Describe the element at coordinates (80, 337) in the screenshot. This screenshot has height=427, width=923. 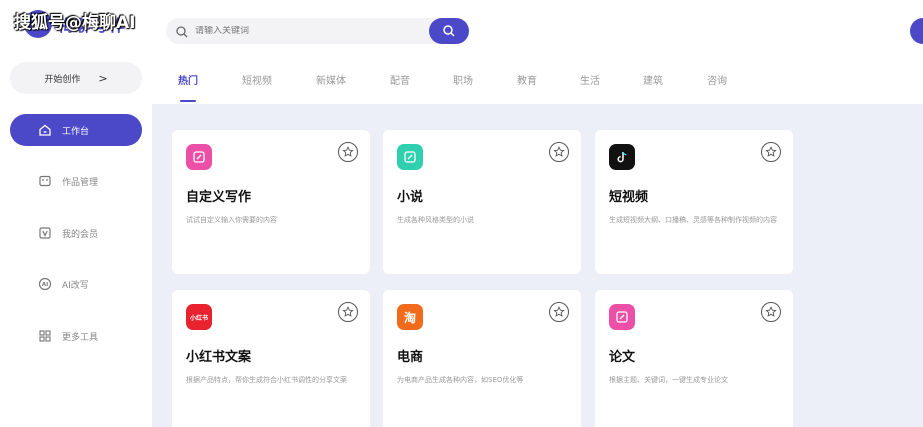
I see `sidebar-item-label: 更多工具` at that location.